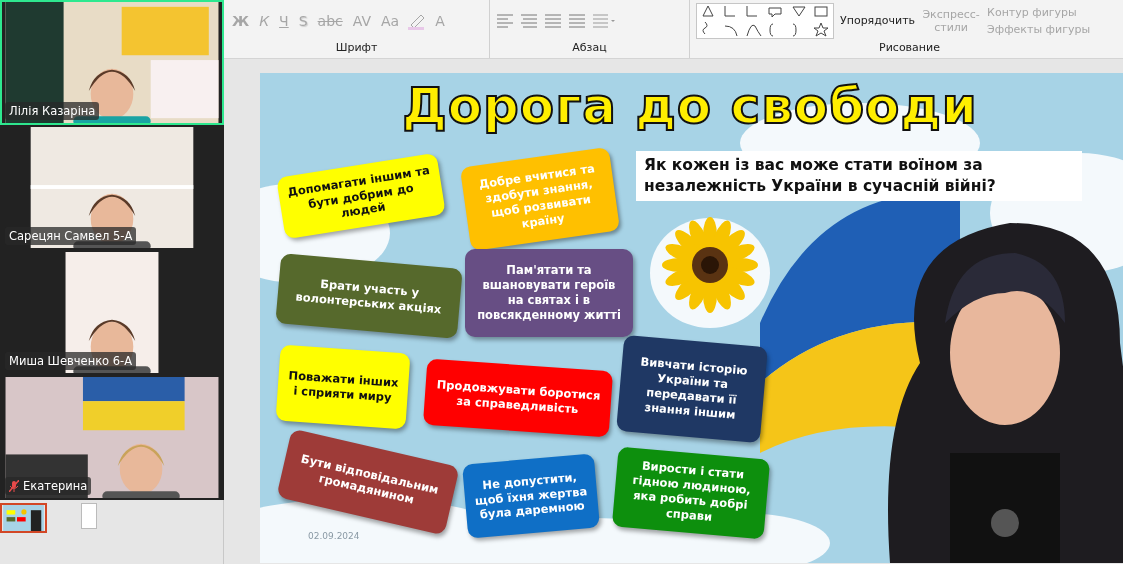 The image size is (1123, 564). What do you see at coordinates (71, 236) in the screenshot?
I see `participant-name: Сарецян Самвел 5-А` at bounding box center [71, 236].